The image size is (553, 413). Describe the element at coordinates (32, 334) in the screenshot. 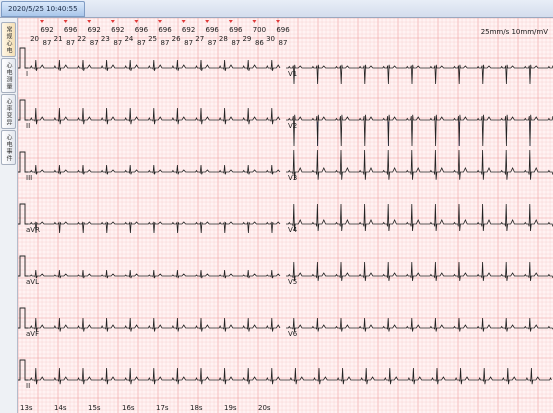

I see `lead-label-left: aVF` at that location.